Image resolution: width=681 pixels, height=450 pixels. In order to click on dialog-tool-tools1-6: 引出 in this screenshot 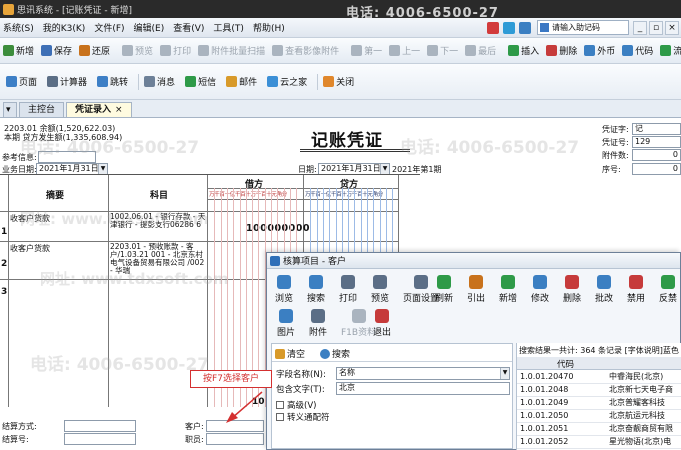, I will do `click(476, 289)`.